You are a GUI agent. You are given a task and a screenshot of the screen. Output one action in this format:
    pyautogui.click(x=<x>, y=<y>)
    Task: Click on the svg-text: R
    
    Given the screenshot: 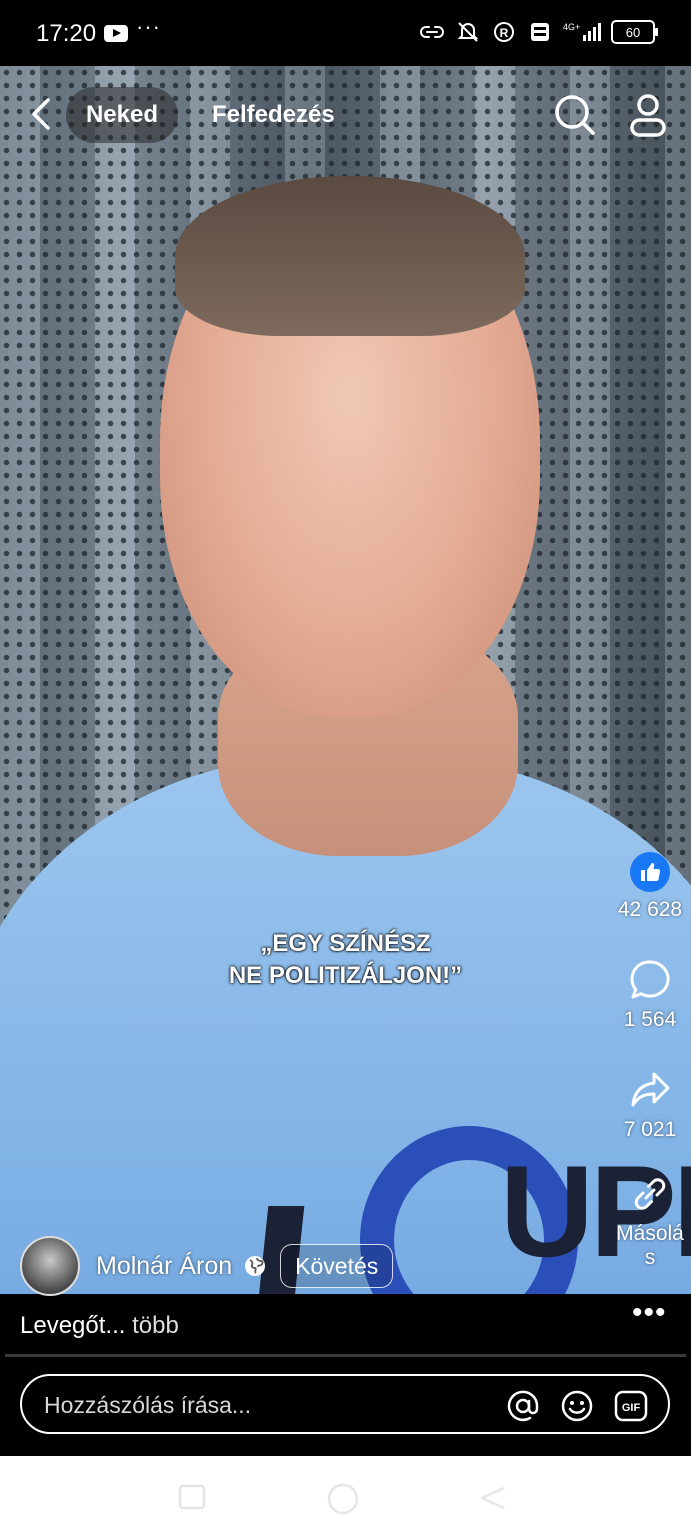 What is the action you would take?
    pyautogui.click(x=504, y=33)
    